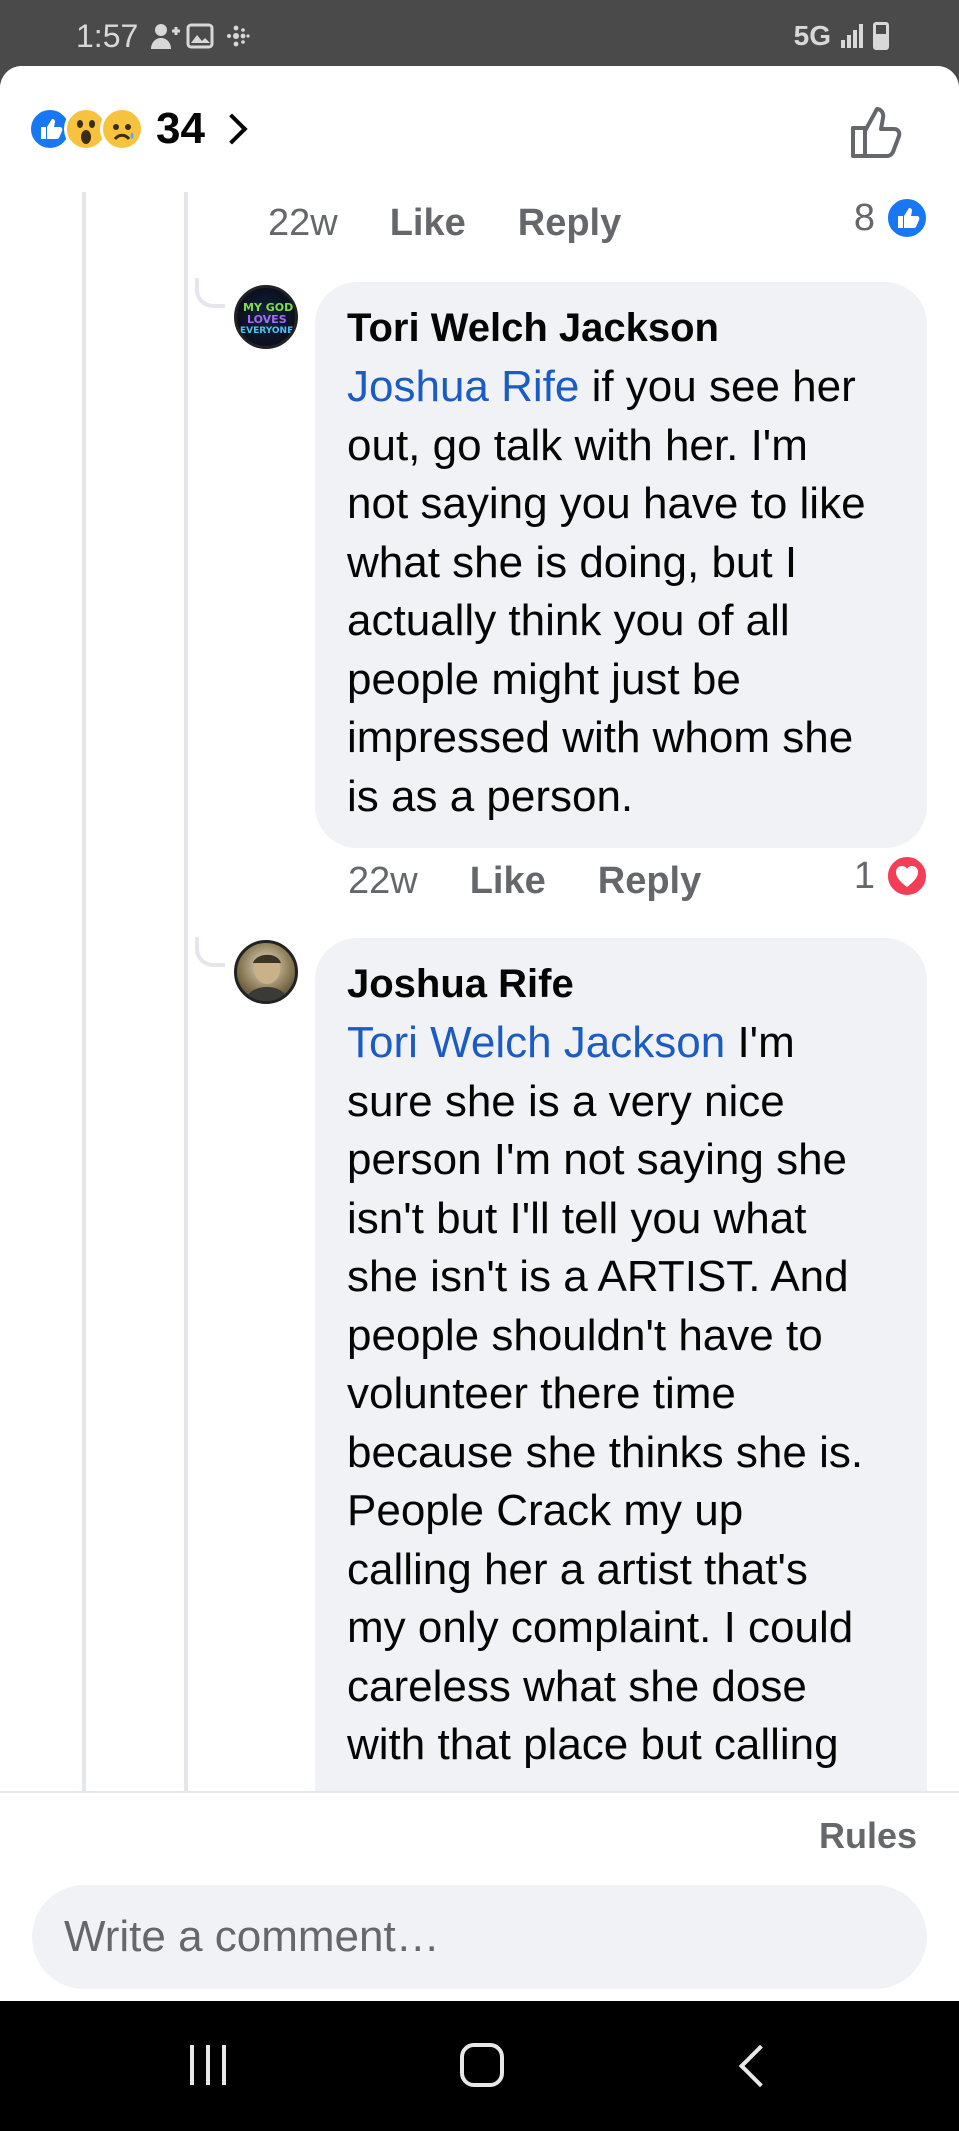  What do you see at coordinates (566, 1101) in the screenshot?
I see `comment-line: sure she is a very nice` at bounding box center [566, 1101].